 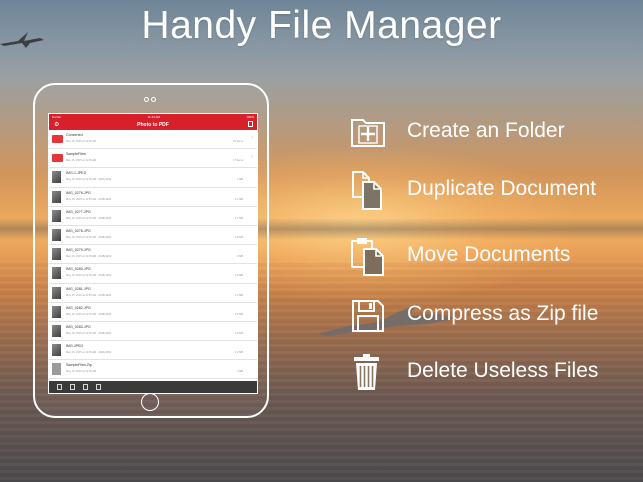 I want to click on file-name: Converted, so click(x=74, y=135).